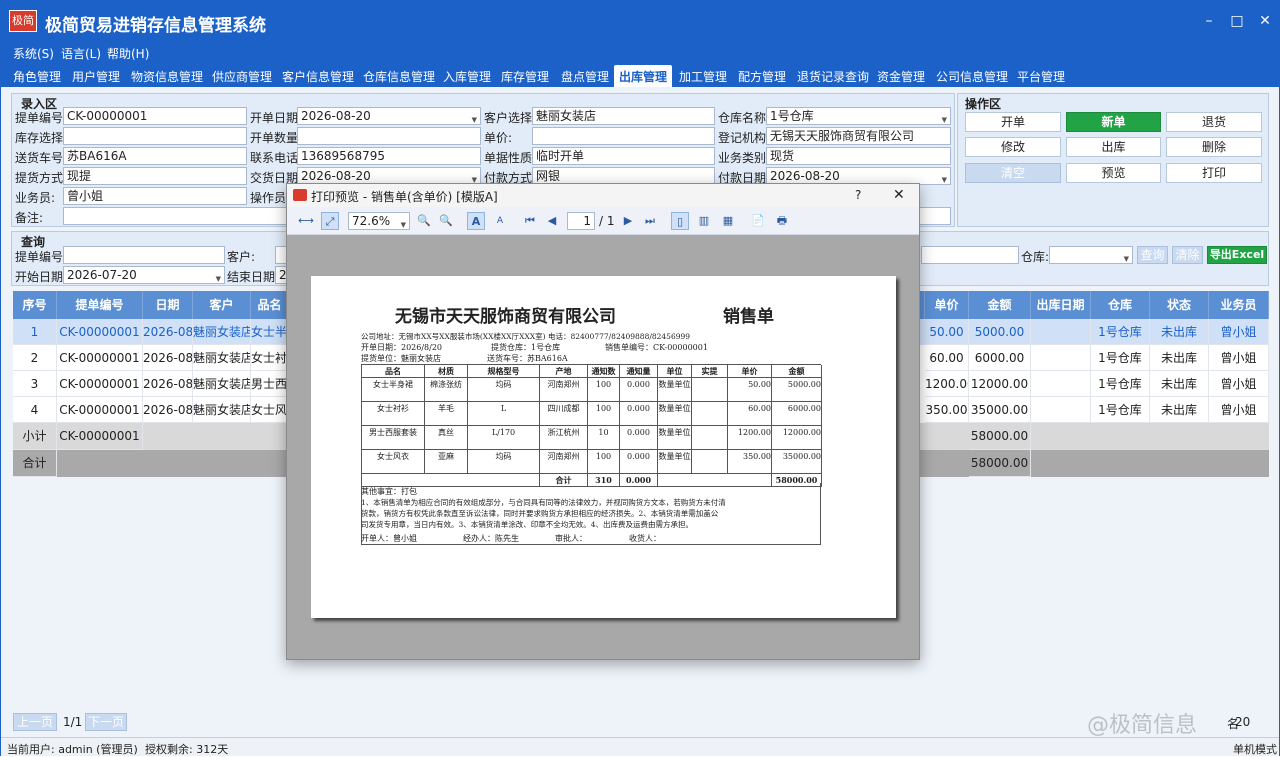  Describe the element at coordinates (1209, 21) in the screenshot. I see `minimize-button: –` at that location.